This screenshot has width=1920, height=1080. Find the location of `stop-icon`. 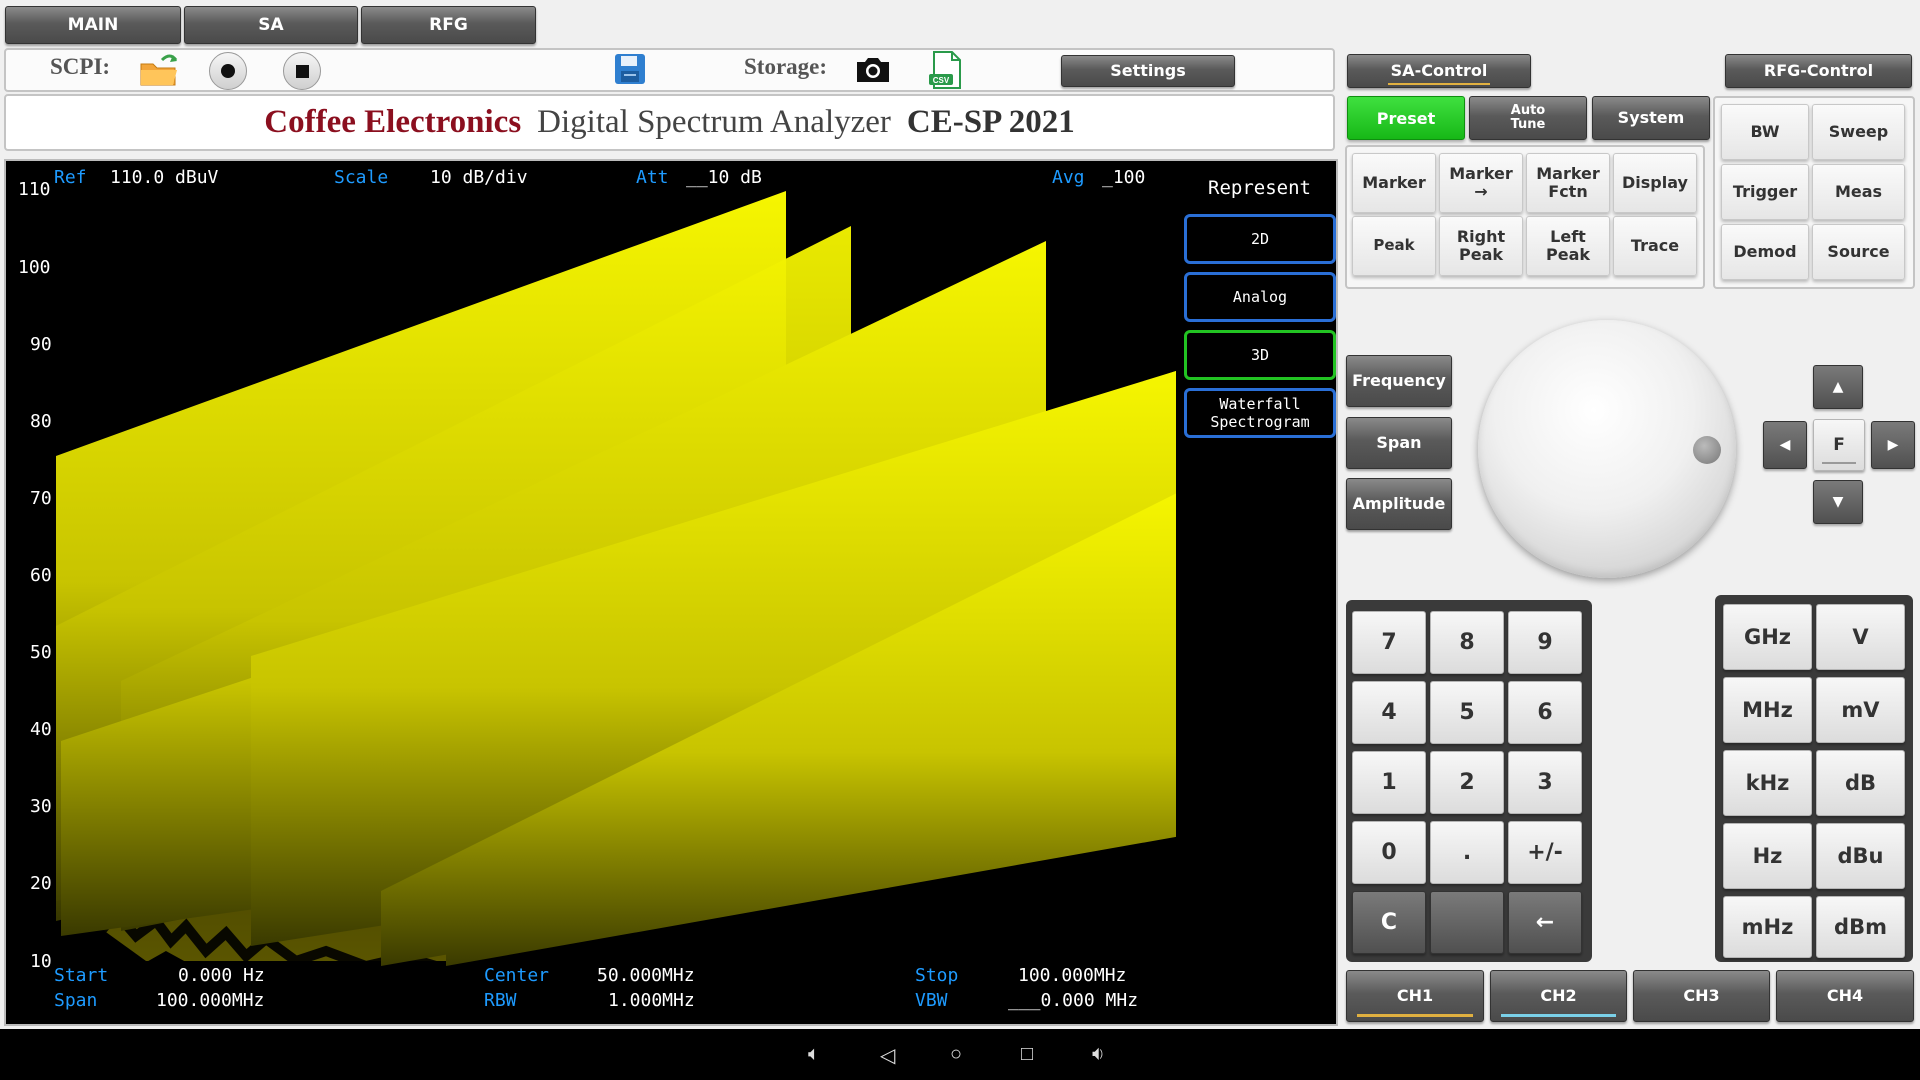

stop-icon is located at coordinates (302, 71).